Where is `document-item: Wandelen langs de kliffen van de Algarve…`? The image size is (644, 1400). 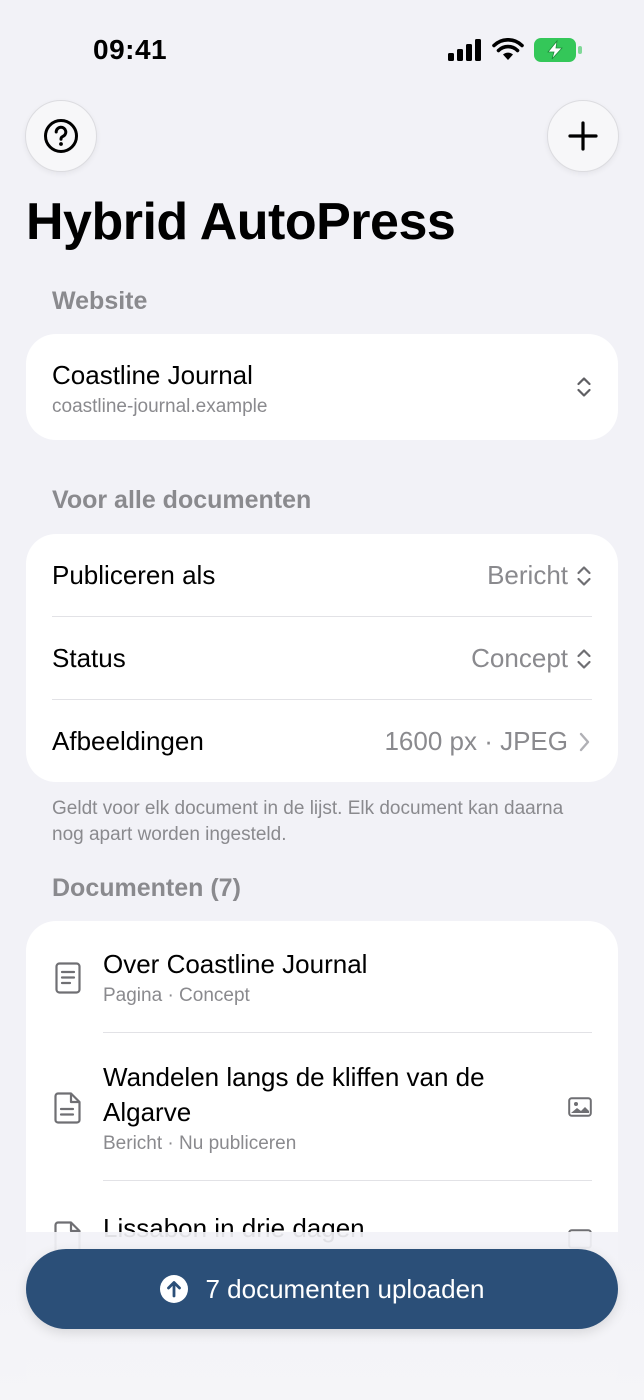 document-item: Wandelen langs de kliffen van de Algarve… is located at coordinates (322, 1107).